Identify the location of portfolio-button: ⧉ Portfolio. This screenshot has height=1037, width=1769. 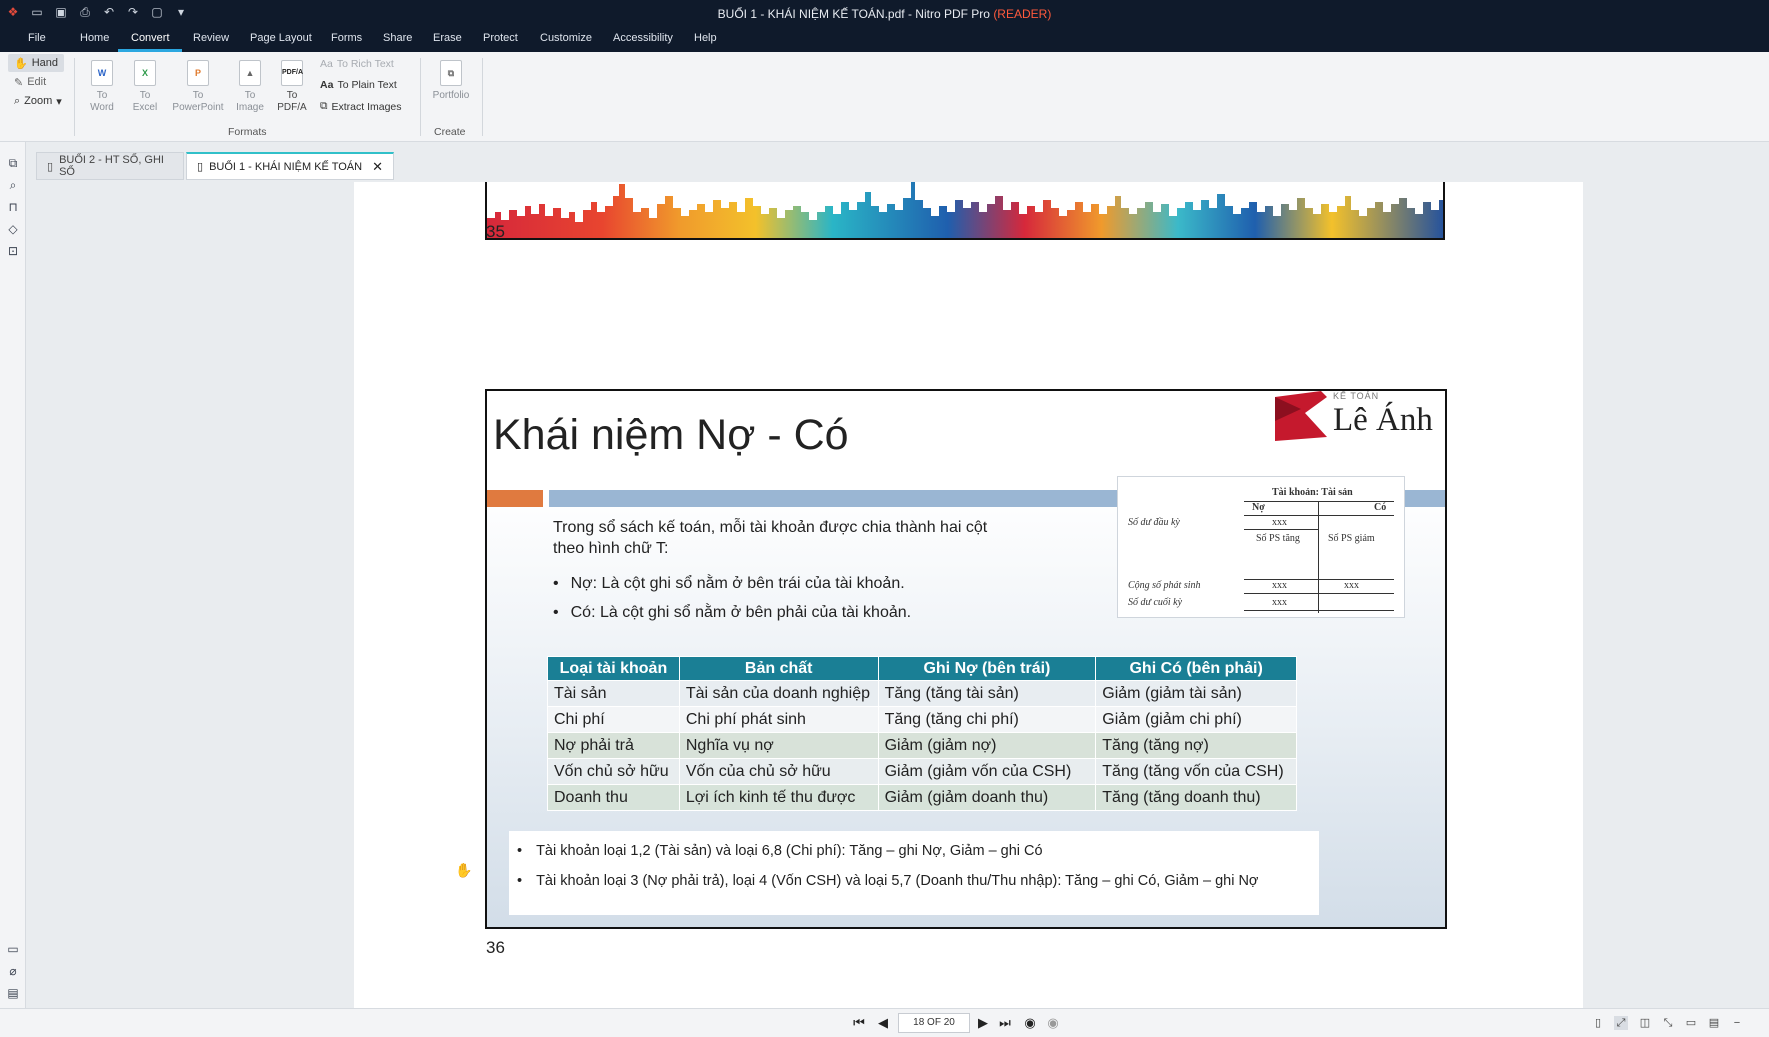
(451, 81).